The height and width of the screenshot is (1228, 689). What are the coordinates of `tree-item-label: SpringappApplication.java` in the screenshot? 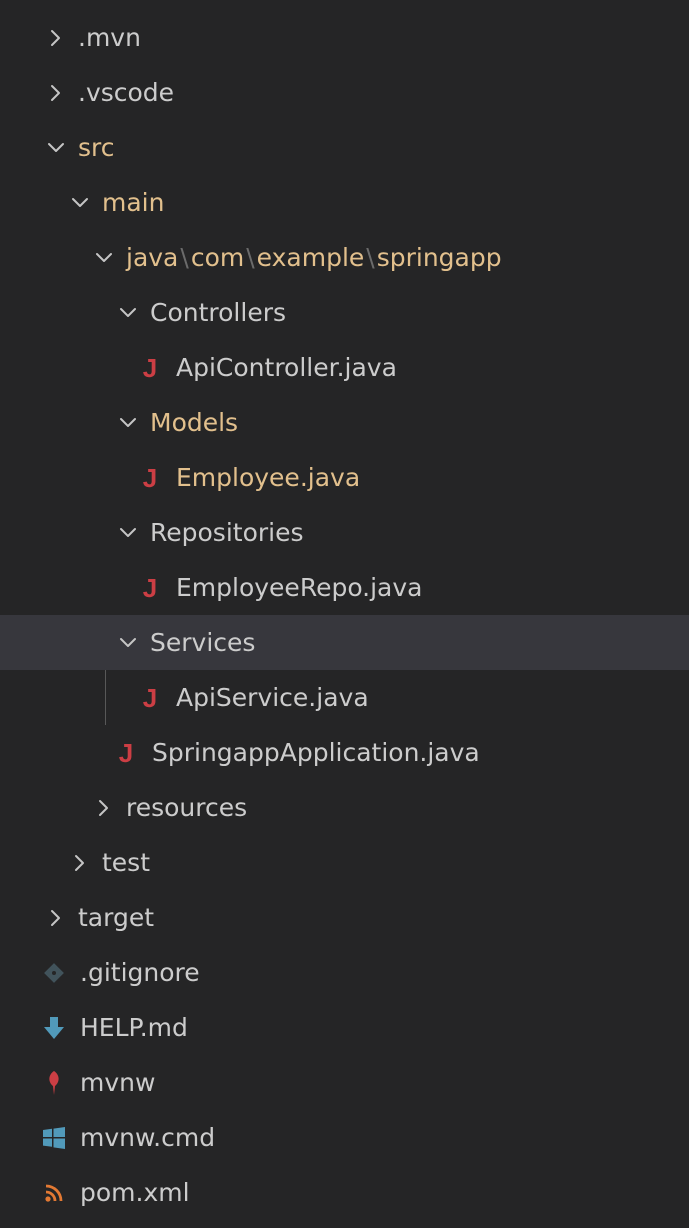 It's located at (316, 752).